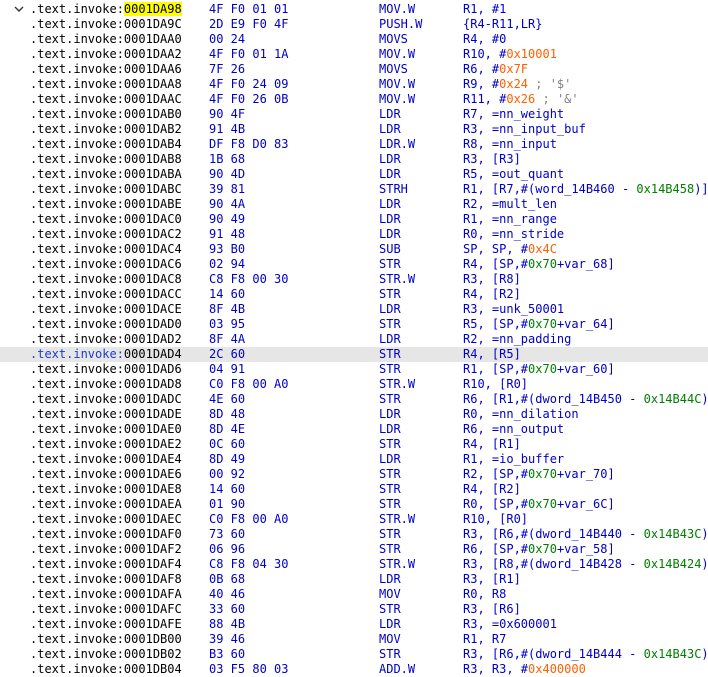 The image size is (708, 677). Describe the element at coordinates (106, 219) in the screenshot. I see `address: .text.invoke:0001DAC0` at that location.